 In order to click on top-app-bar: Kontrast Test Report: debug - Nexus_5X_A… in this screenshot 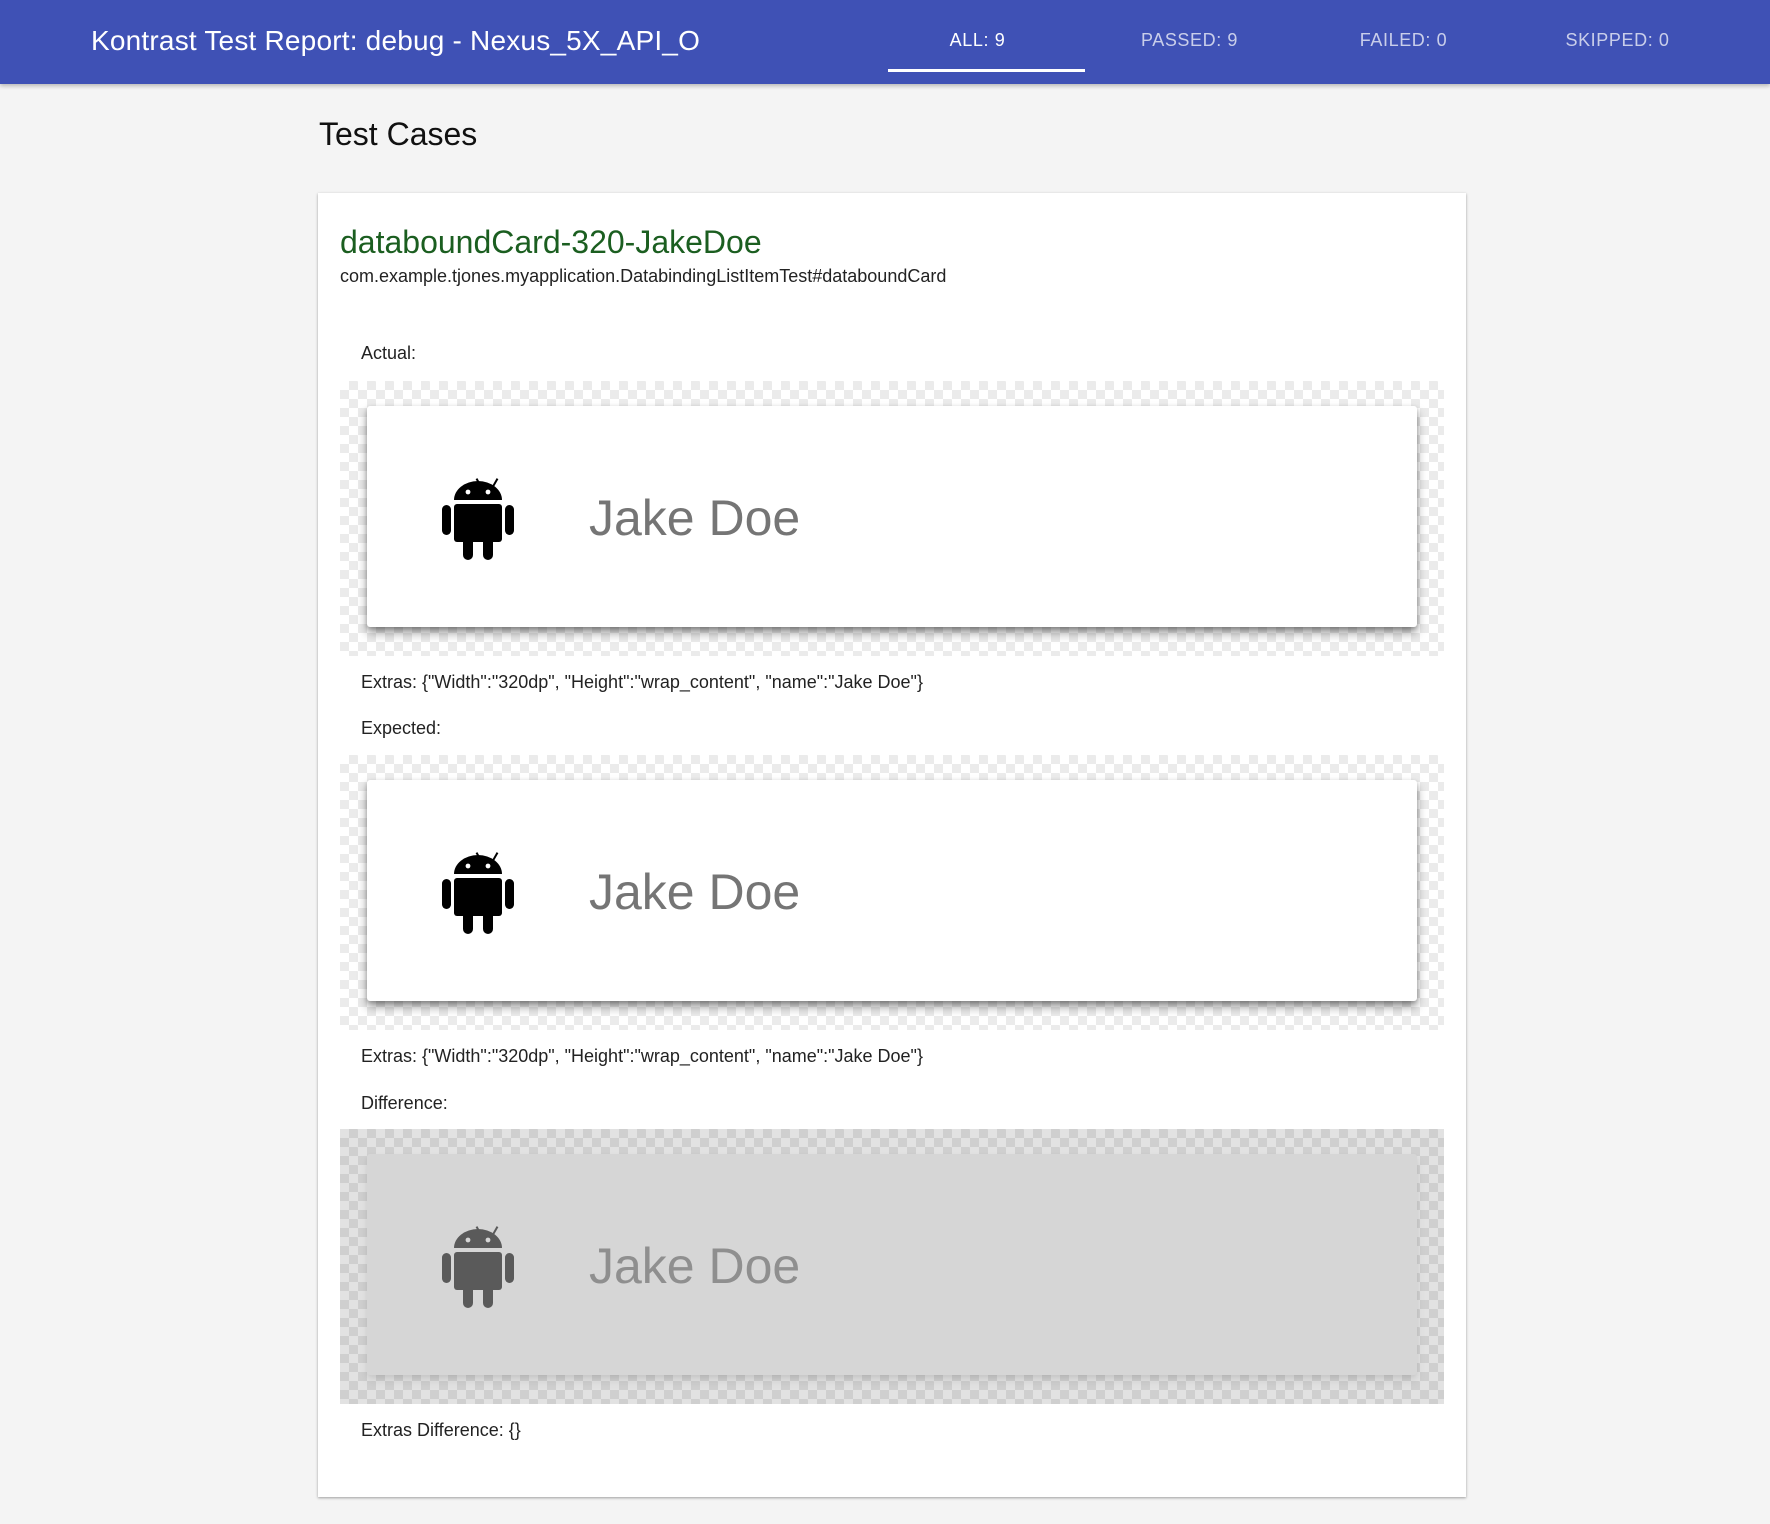, I will do `click(885, 42)`.